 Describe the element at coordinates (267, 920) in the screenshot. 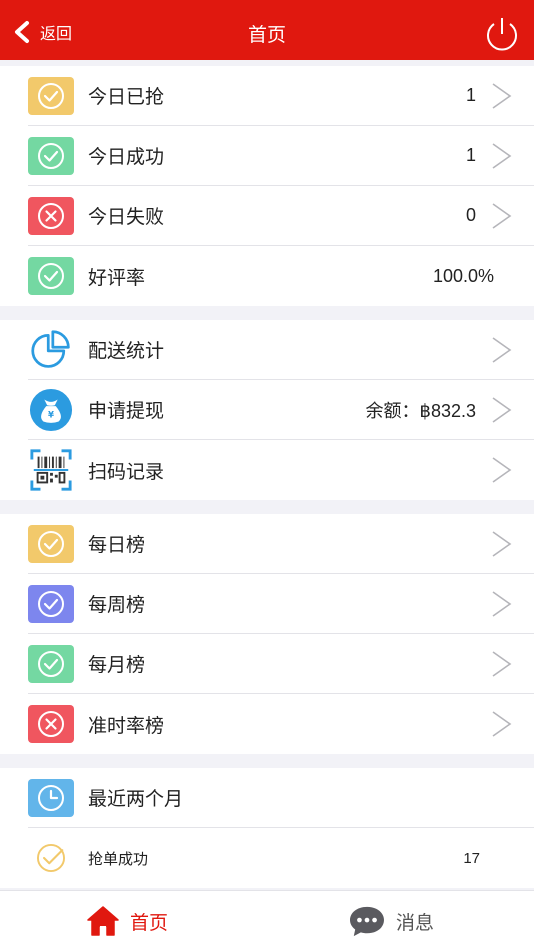

I see `bottom-tabbar: 首页 消息` at that location.